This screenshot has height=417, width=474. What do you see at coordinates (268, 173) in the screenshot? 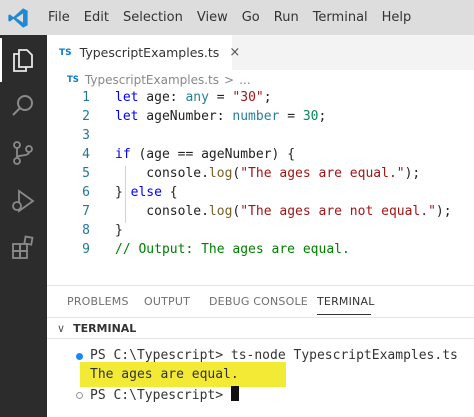
I see `line-text: console.log("The ages are equal.");` at bounding box center [268, 173].